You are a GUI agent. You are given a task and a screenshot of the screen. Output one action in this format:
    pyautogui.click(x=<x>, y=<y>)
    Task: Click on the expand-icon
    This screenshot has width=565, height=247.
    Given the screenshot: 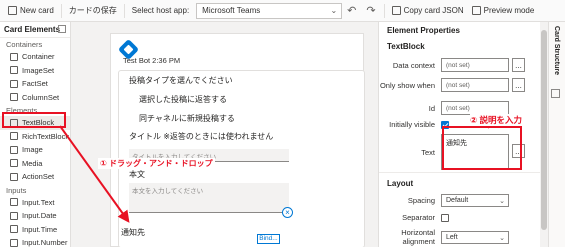 What is the action you would take?
    pyautogui.click(x=555, y=93)
    